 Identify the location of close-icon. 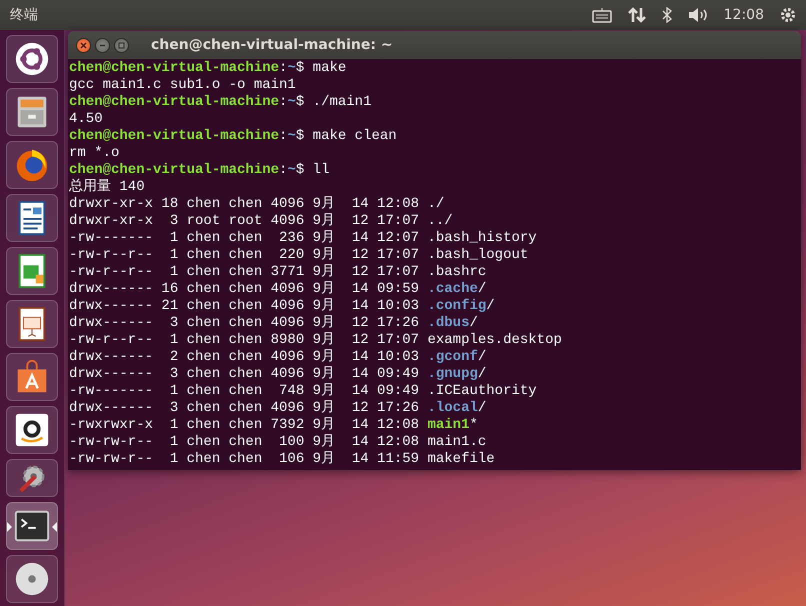
(83, 45).